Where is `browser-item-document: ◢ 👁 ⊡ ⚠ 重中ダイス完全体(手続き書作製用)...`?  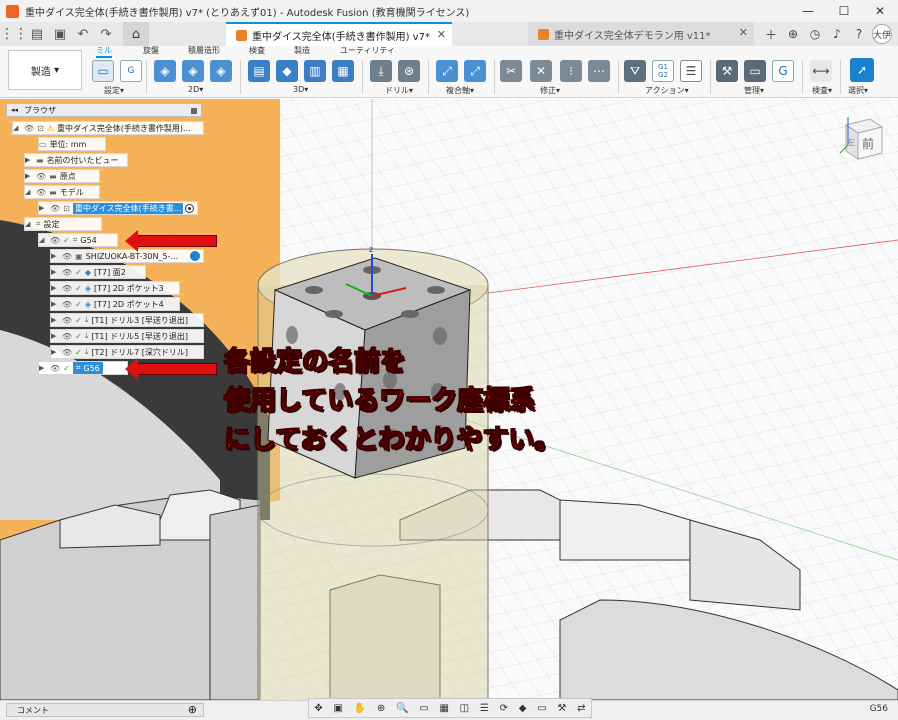
browser-item-document: ◢ 👁 ⊡ ⚠ 重中ダイス完全体(手続き書作製用)... is located at coordinates (108, 128).